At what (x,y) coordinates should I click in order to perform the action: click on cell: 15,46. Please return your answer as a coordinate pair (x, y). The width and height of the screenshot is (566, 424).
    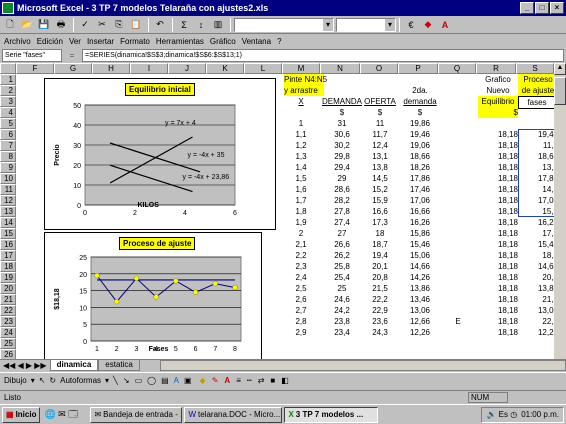
    Looking at the image, I should click on (536, 244).